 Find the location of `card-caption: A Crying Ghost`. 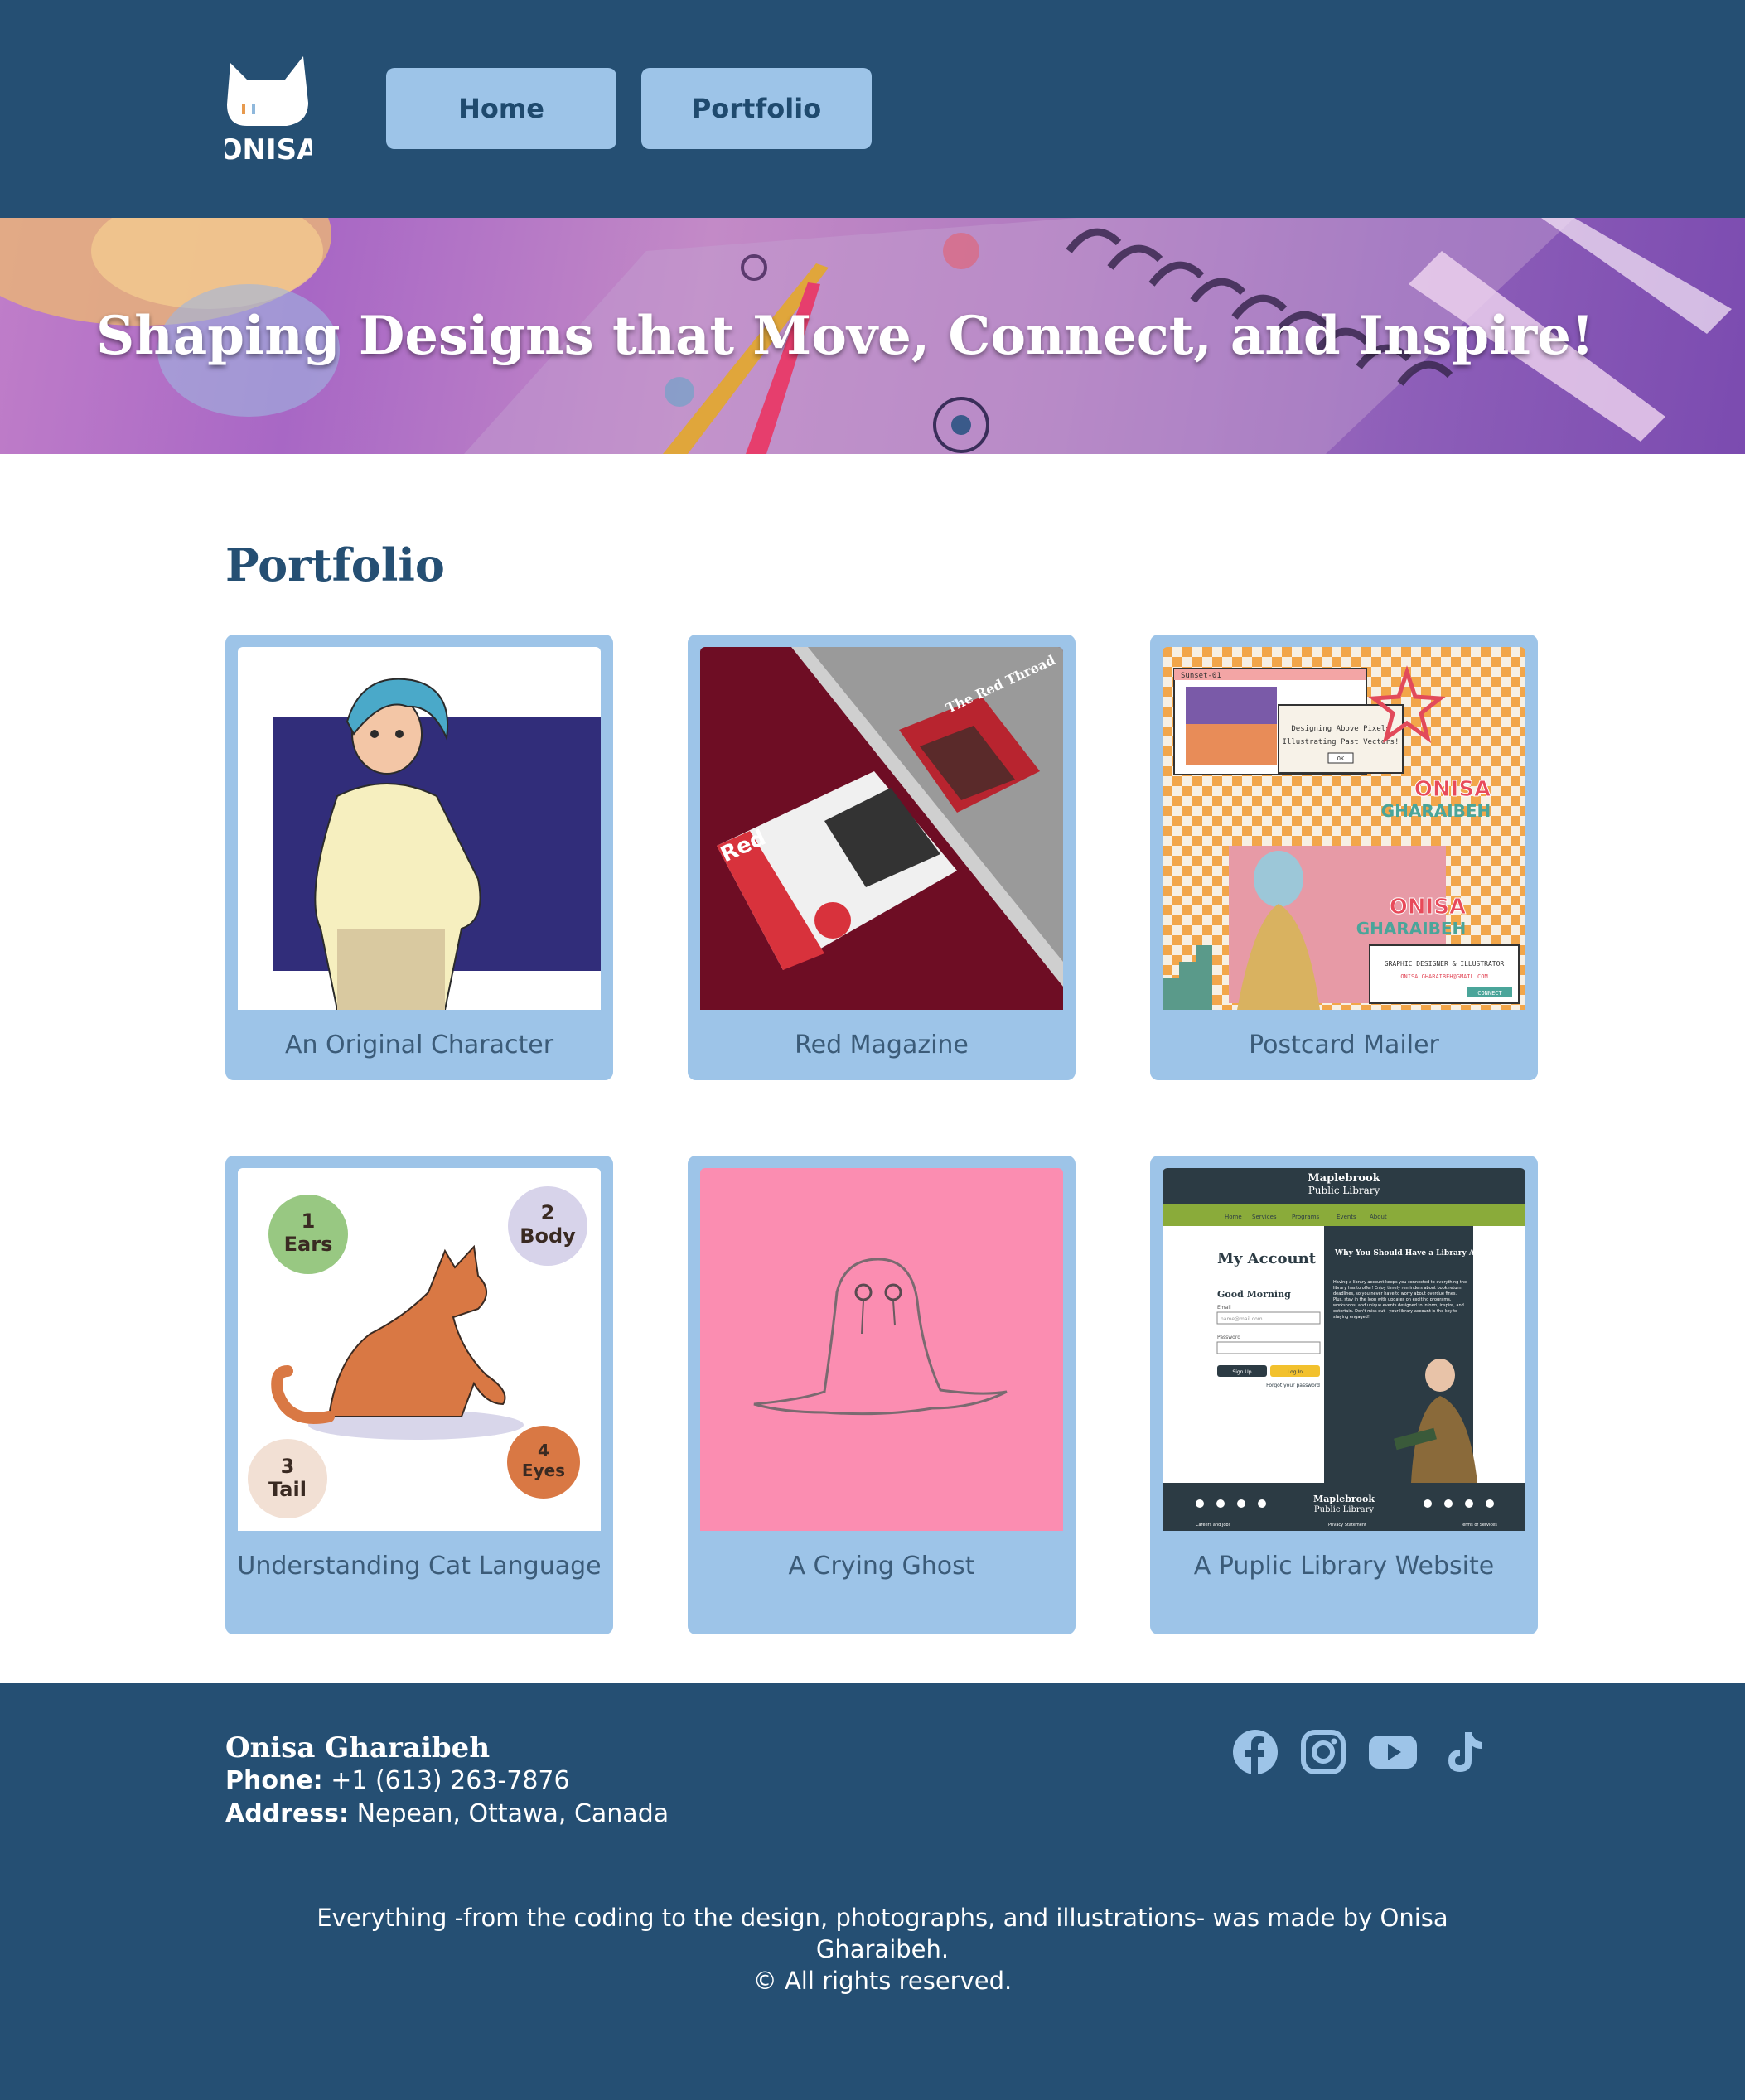

card-caption: A Crying Ghost is located at coordinates (881, 1566).